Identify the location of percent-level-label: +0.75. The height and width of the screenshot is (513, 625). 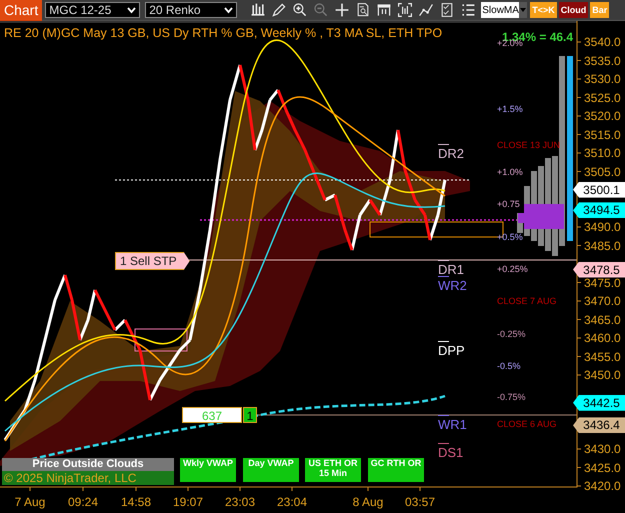
(508, 204).